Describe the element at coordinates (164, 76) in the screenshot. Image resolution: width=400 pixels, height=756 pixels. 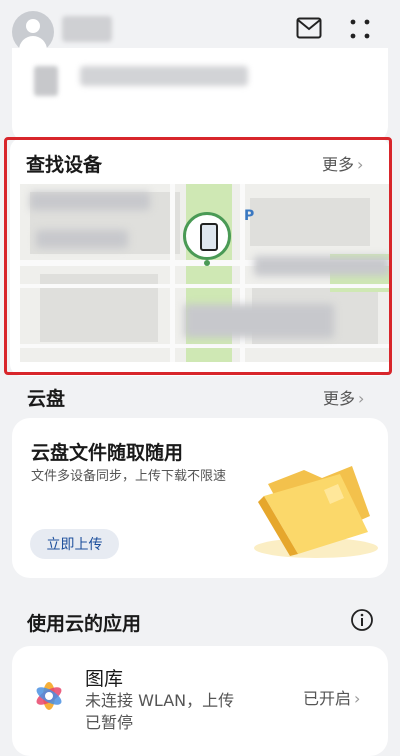
I see `blurred-text` at that location.